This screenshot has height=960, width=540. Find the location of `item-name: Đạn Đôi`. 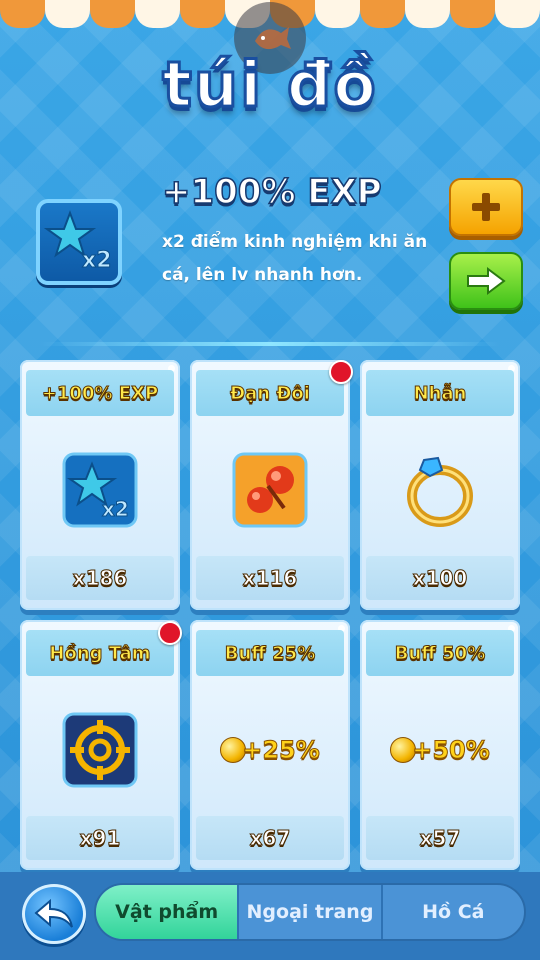

item-name: Đạn Đôi is located at coordinates (270, 393).